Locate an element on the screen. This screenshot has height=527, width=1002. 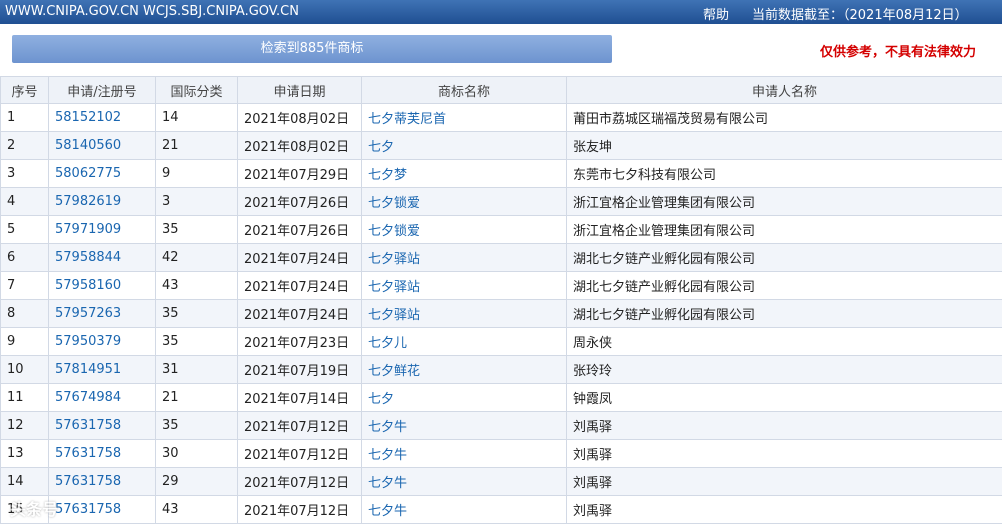
cell-applicant: 刘禹驿 is located at coordinates (784, 453).